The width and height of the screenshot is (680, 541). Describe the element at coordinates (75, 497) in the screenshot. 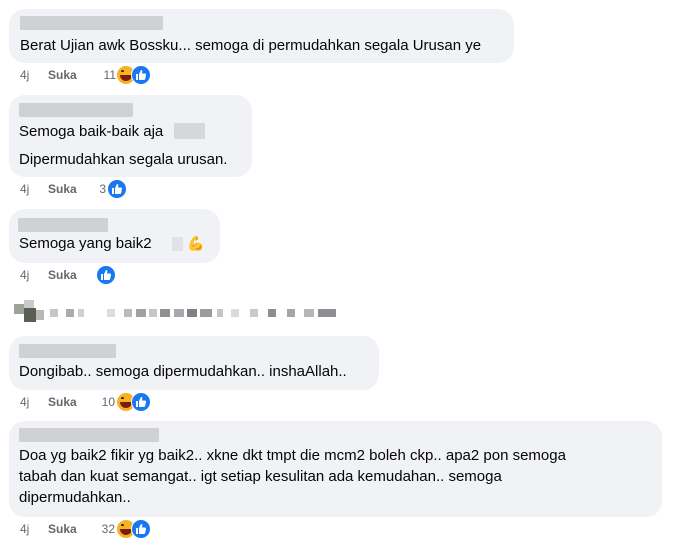

I see `comment-text: dipermudahkan..` at that location.